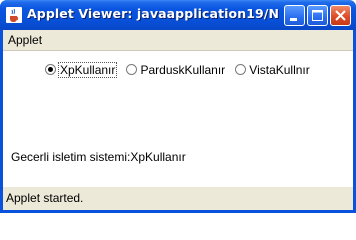 This screenshot has height=240, width=356. I want to click on radio-vista: VistaKullnır, so click(272, 69).